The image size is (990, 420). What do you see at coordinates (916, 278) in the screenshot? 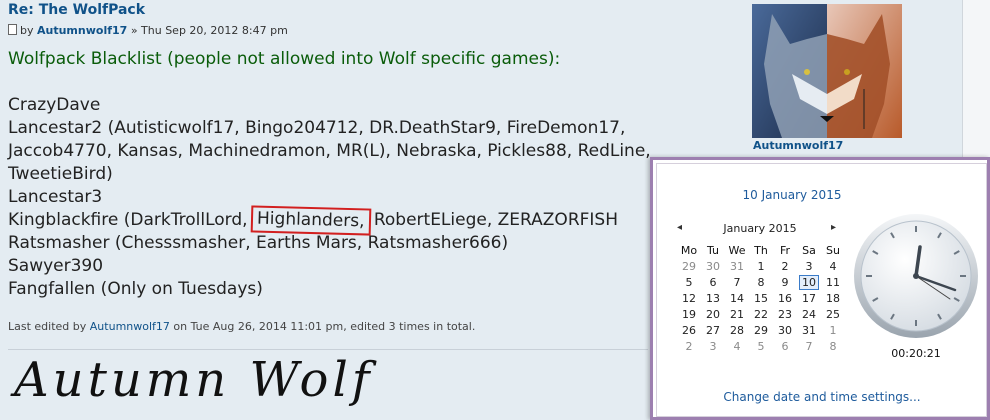
I see `analog-clock` at bounding box center [916, 278].